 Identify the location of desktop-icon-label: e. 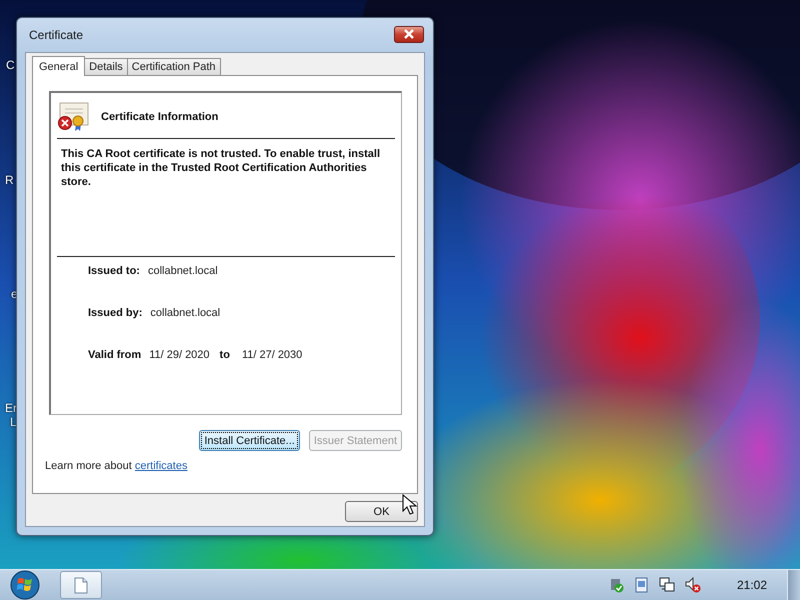
(14, 294).